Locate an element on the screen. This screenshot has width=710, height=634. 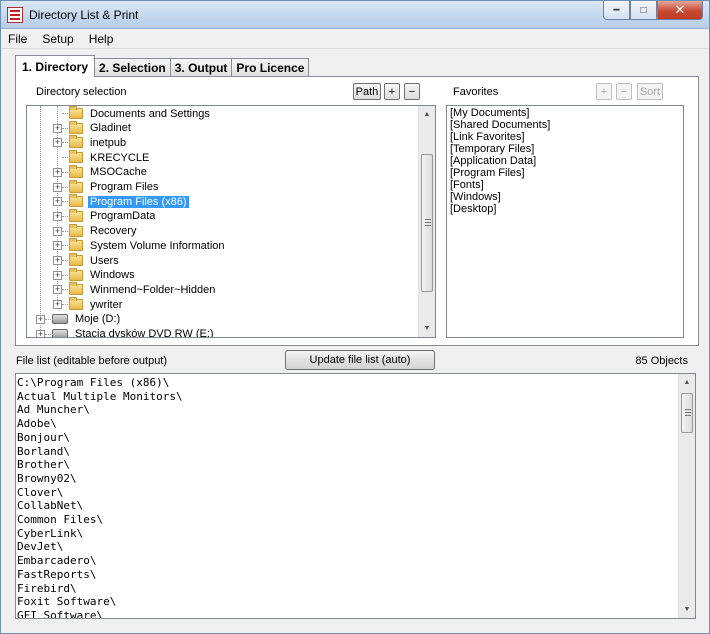
favorite-item: [My Documents] is located at coordinates (565, 113).